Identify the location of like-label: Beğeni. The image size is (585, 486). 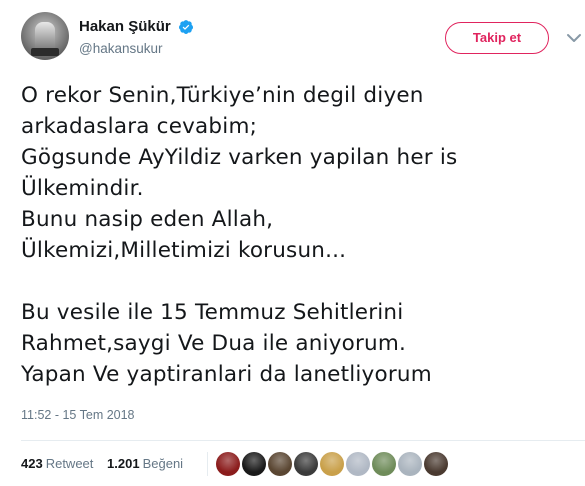
(163, 463).